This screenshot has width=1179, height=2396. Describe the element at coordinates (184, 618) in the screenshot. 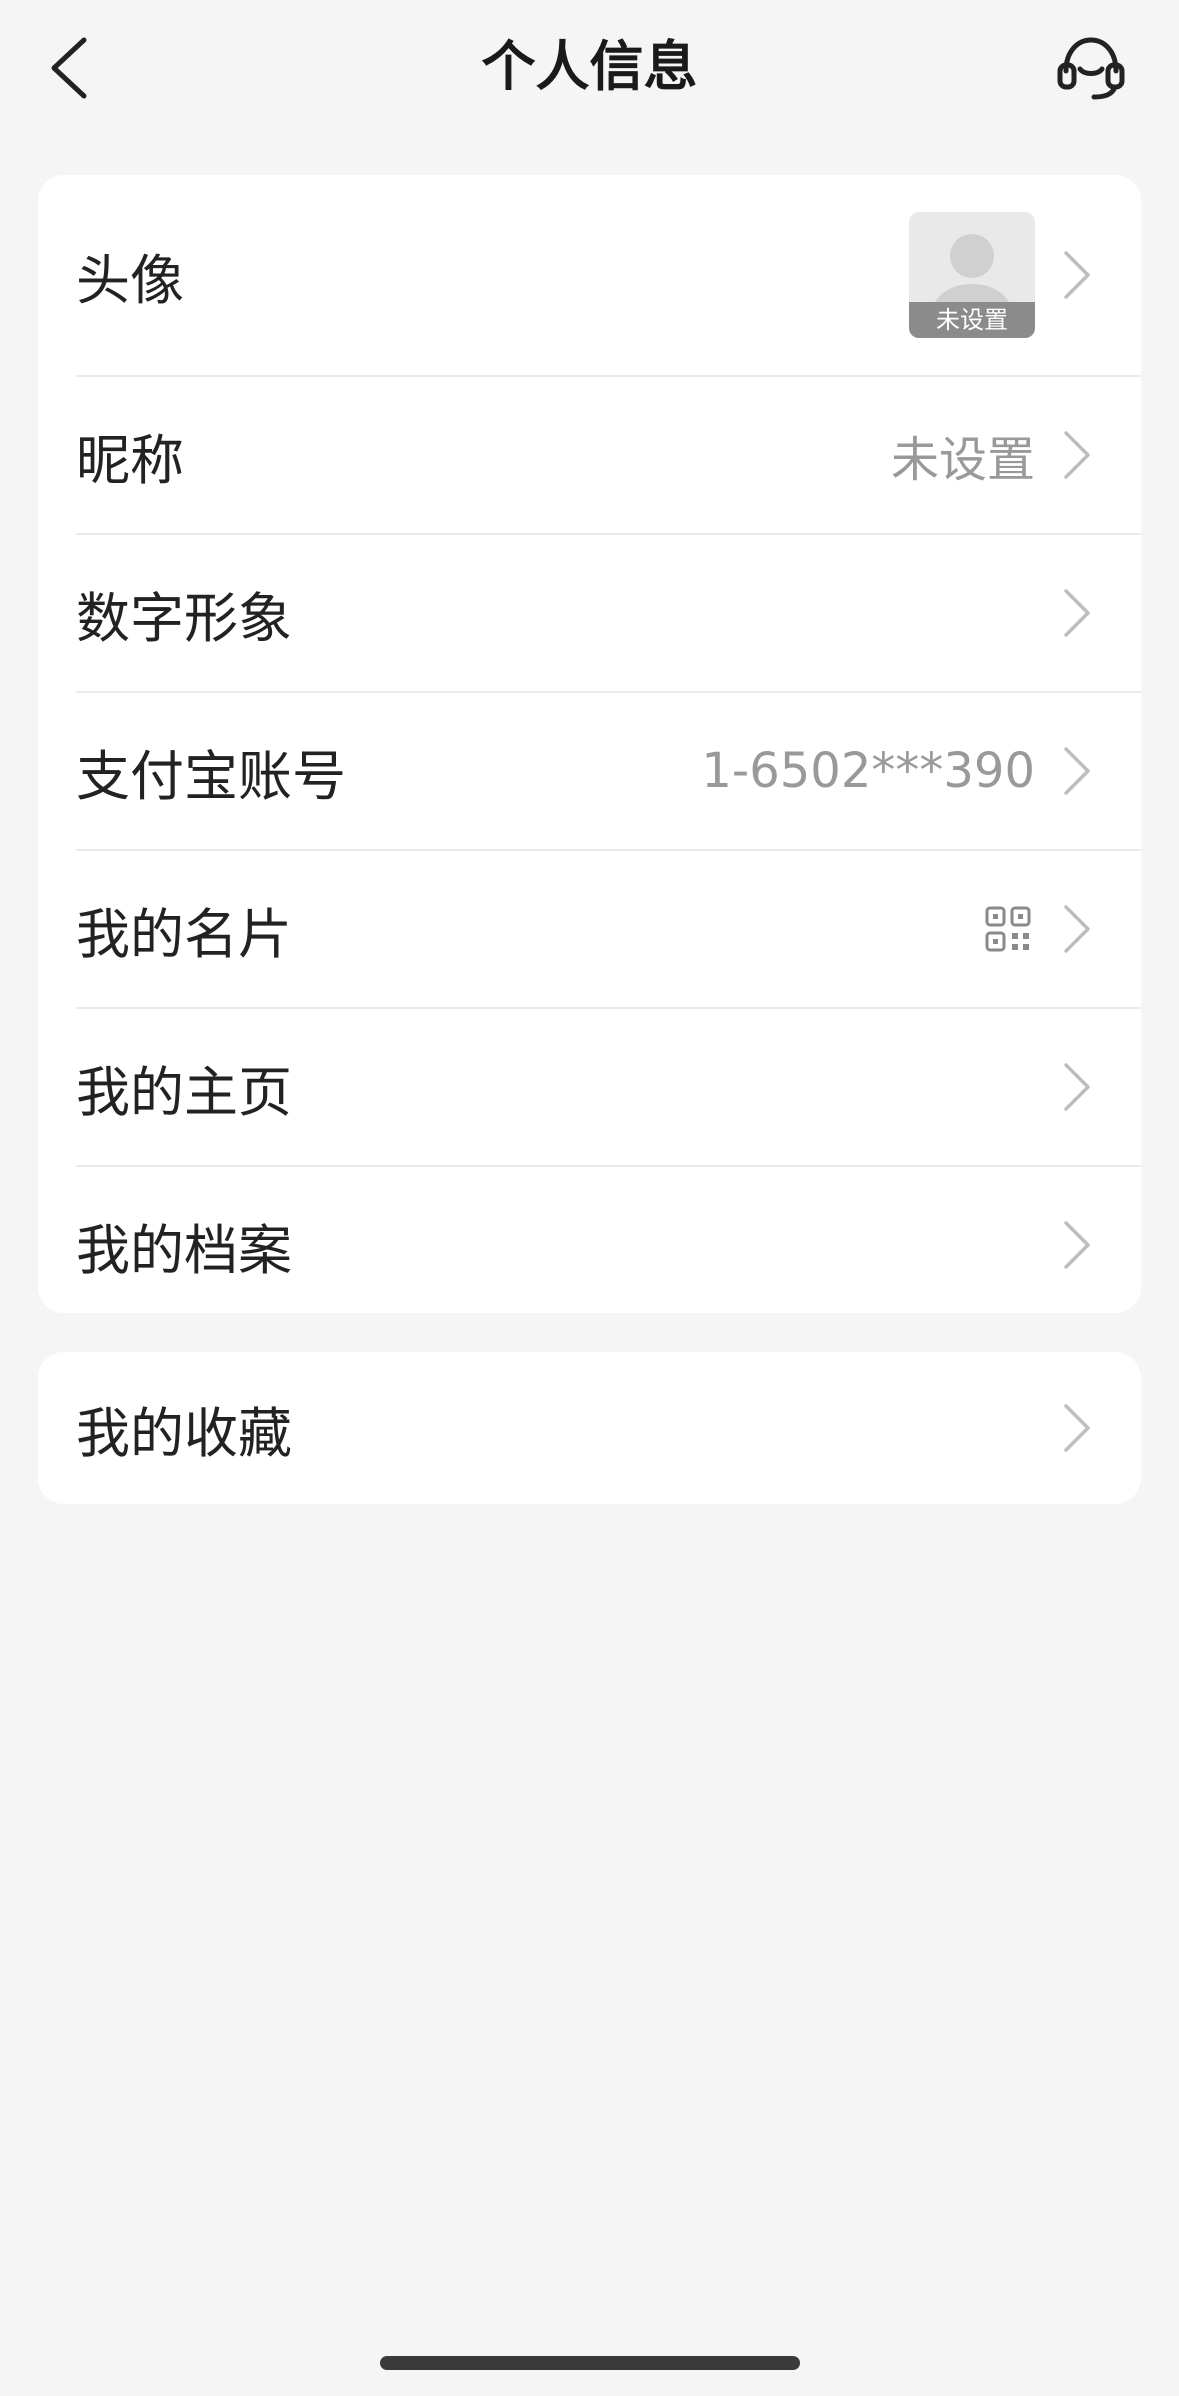

I see `row-label: 数字形象` at that location.